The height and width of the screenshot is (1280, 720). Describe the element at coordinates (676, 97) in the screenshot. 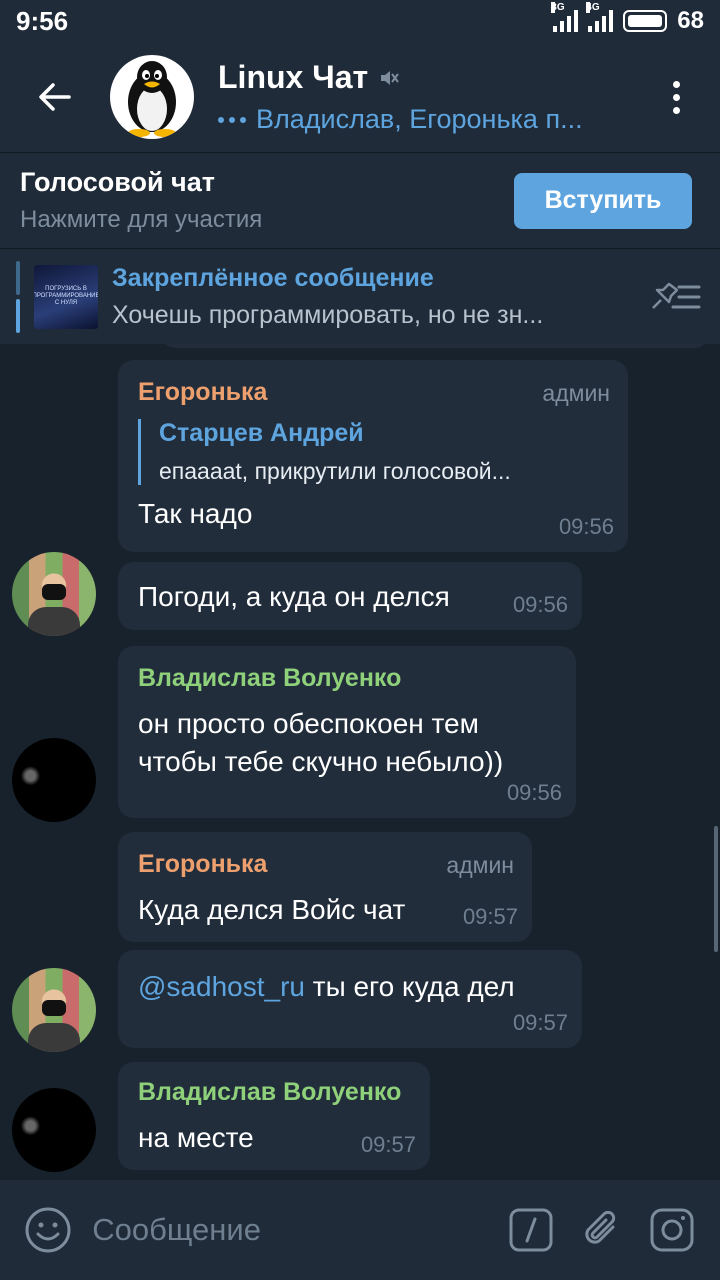

I see `more-menu-button` at that location.